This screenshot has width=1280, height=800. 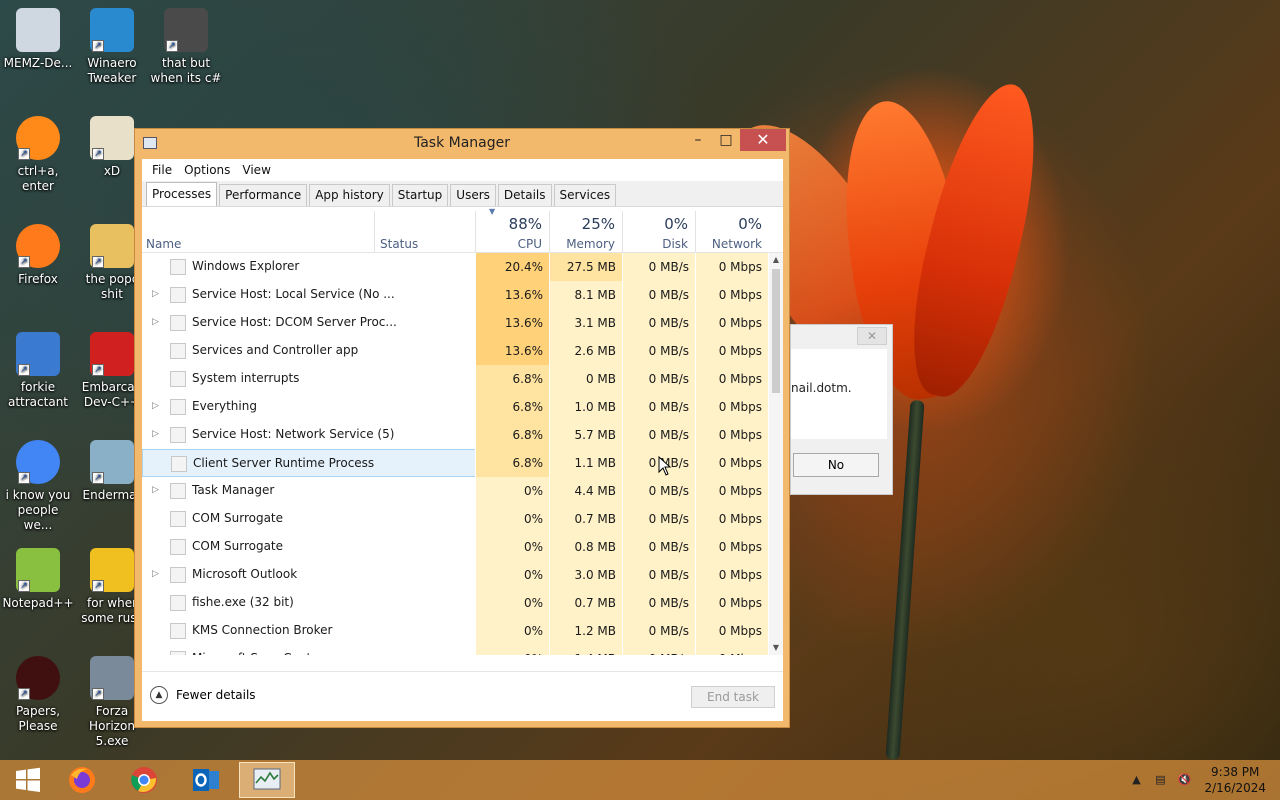 I want to click on minimize-button: –, so click(x=698, y=140).